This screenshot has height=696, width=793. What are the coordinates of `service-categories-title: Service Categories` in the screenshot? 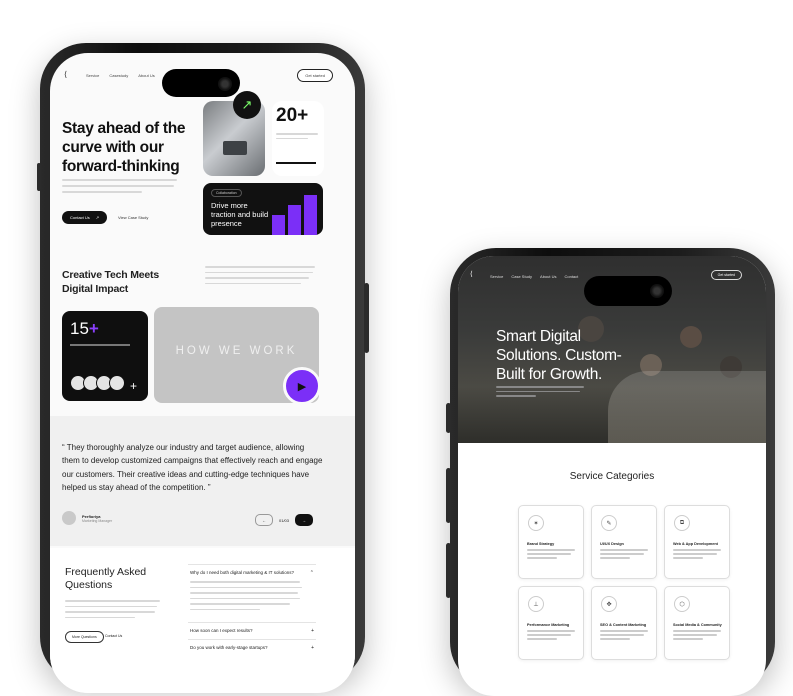 It's located at (612, 476).